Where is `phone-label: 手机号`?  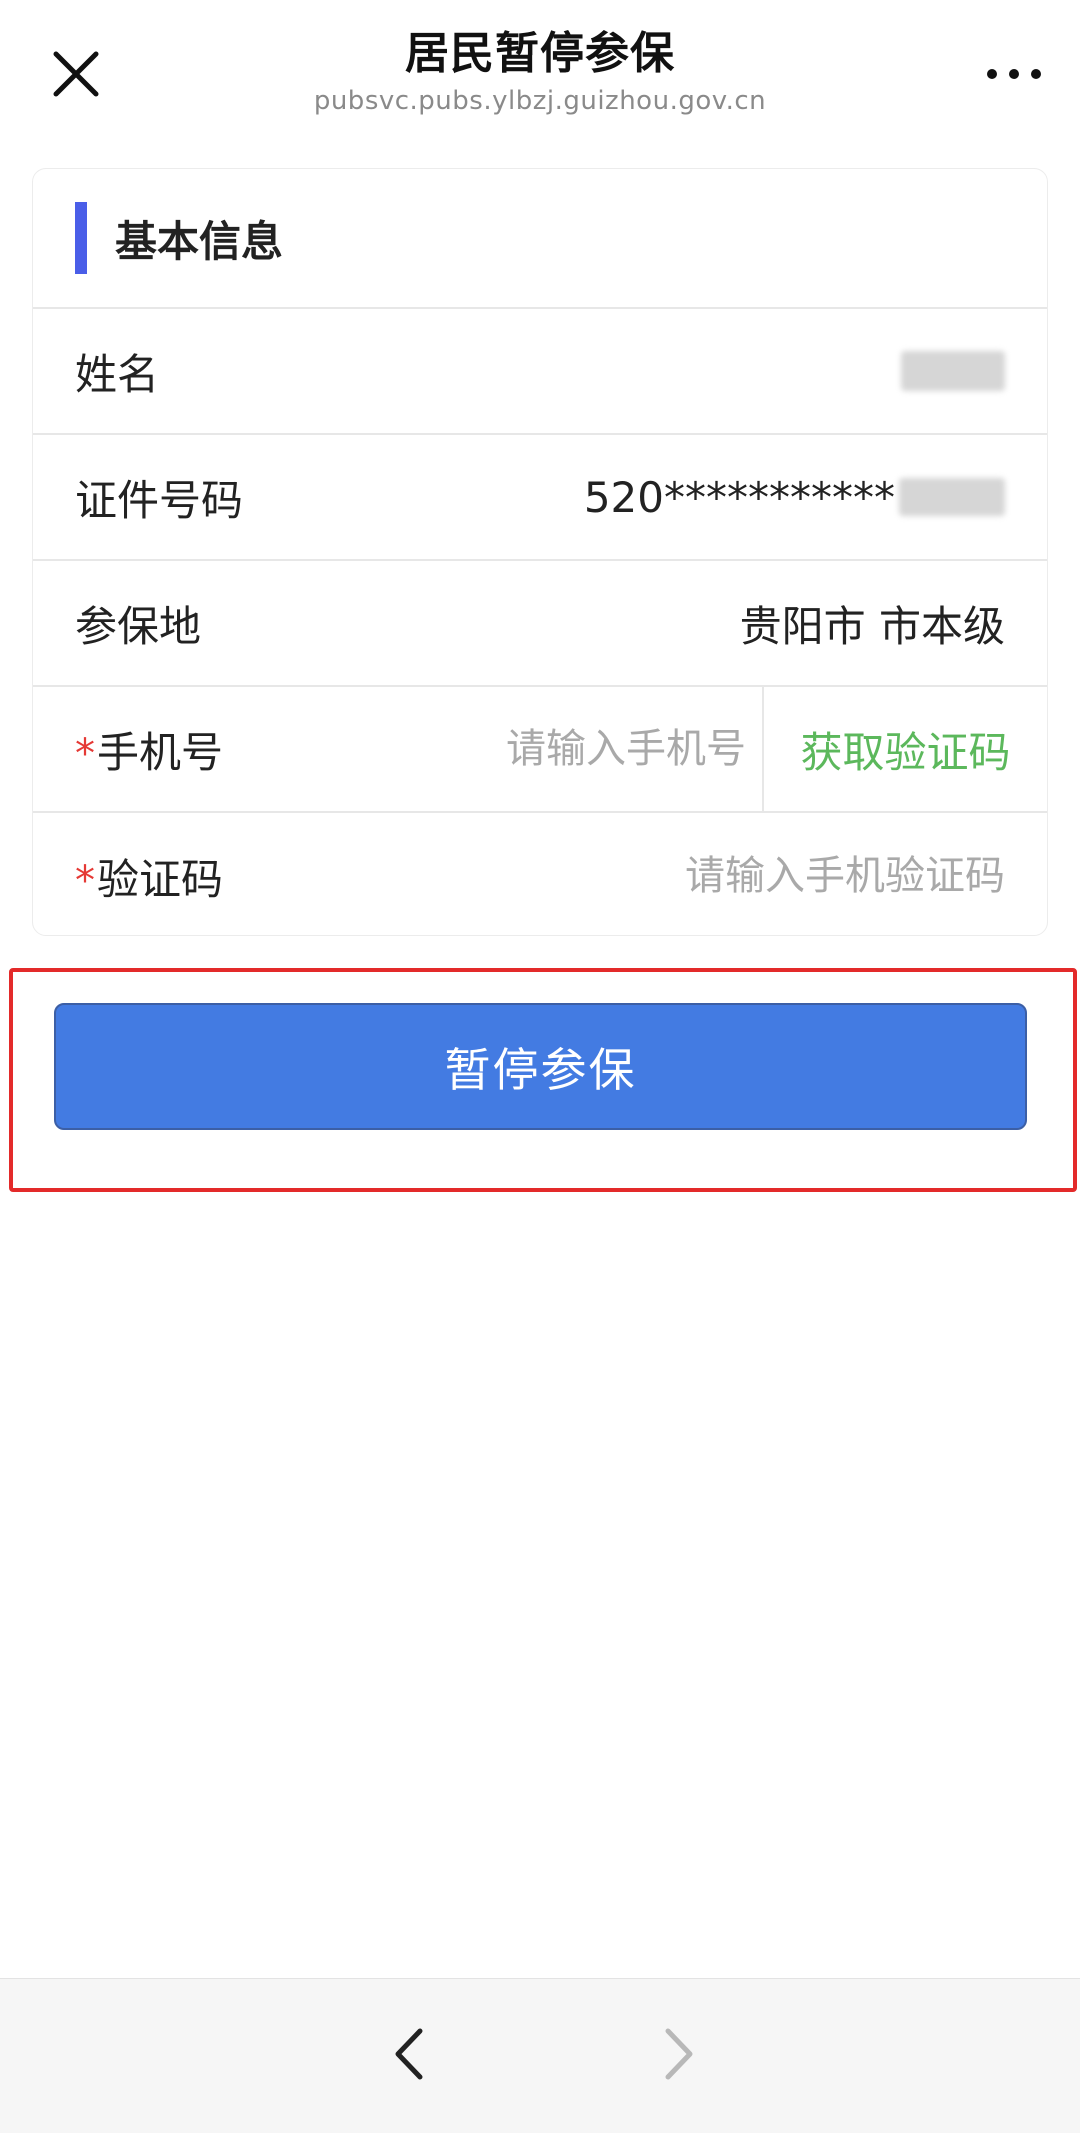
phone-label: 手机号 is located at coordinates (160, 752).